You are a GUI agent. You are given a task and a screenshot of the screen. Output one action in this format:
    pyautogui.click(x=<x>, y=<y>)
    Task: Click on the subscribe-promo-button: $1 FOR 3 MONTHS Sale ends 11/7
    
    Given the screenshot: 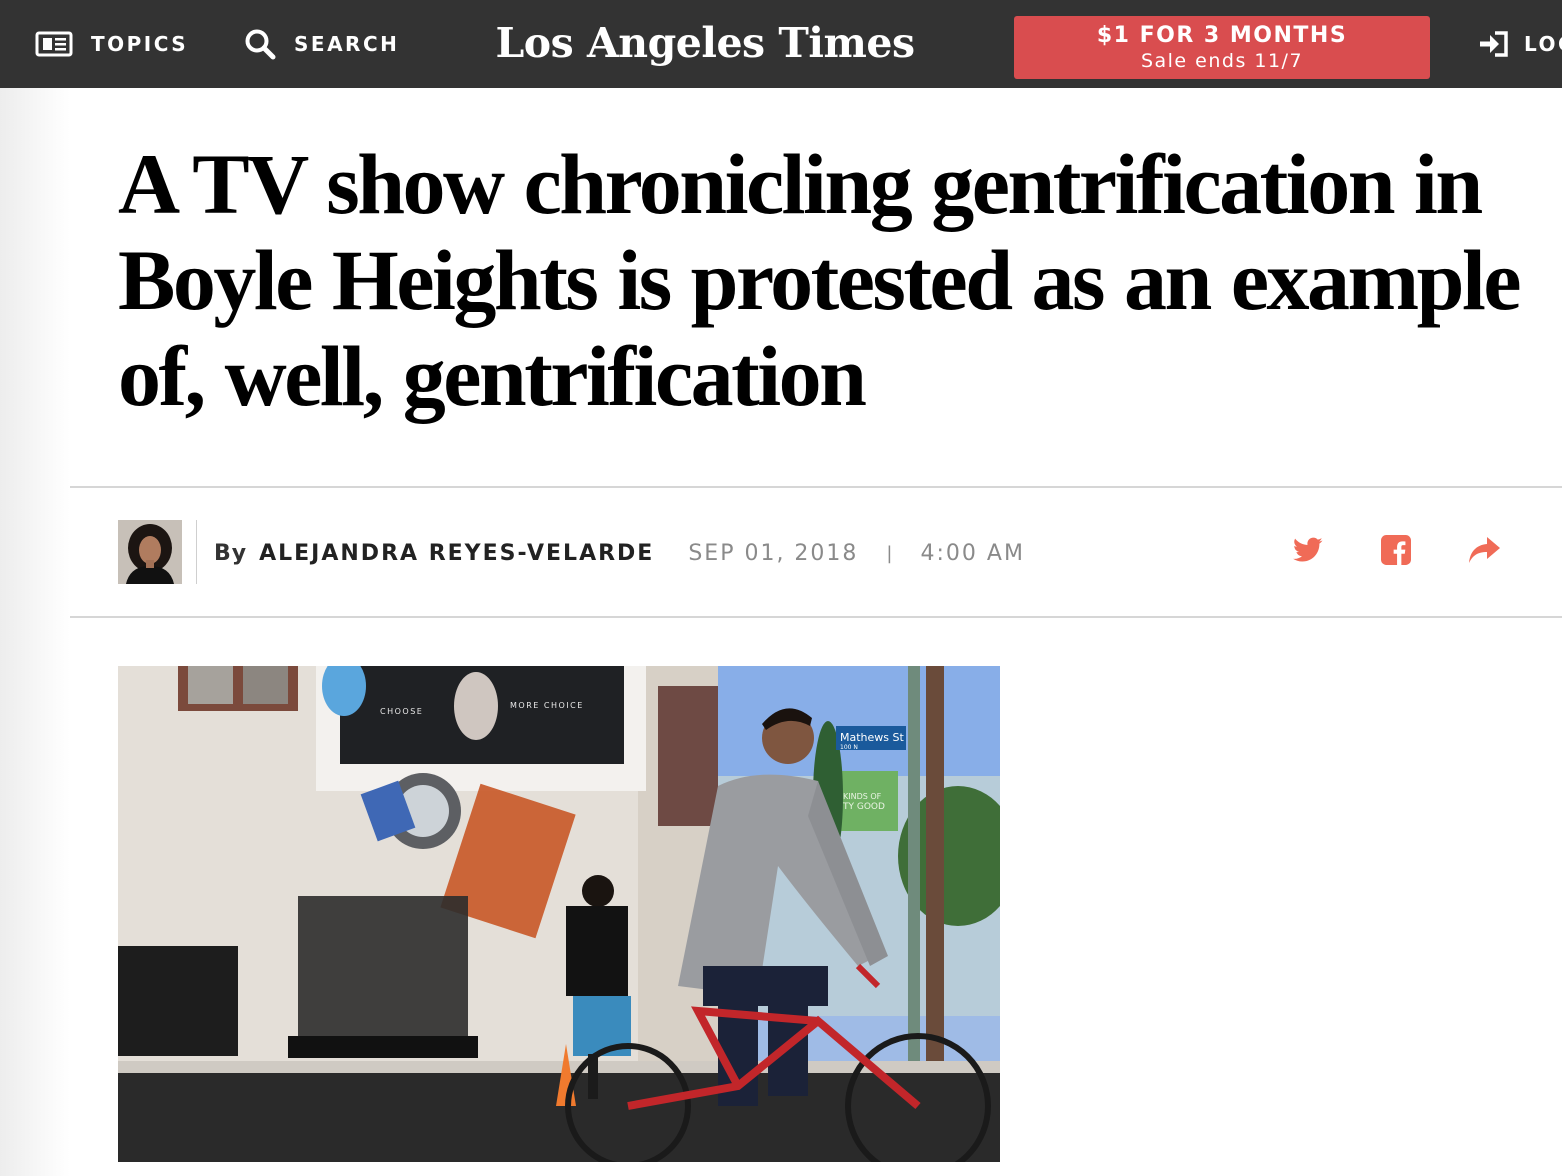 What is the action you would take?
    pyautogui.click(x=1222, y=47)
    